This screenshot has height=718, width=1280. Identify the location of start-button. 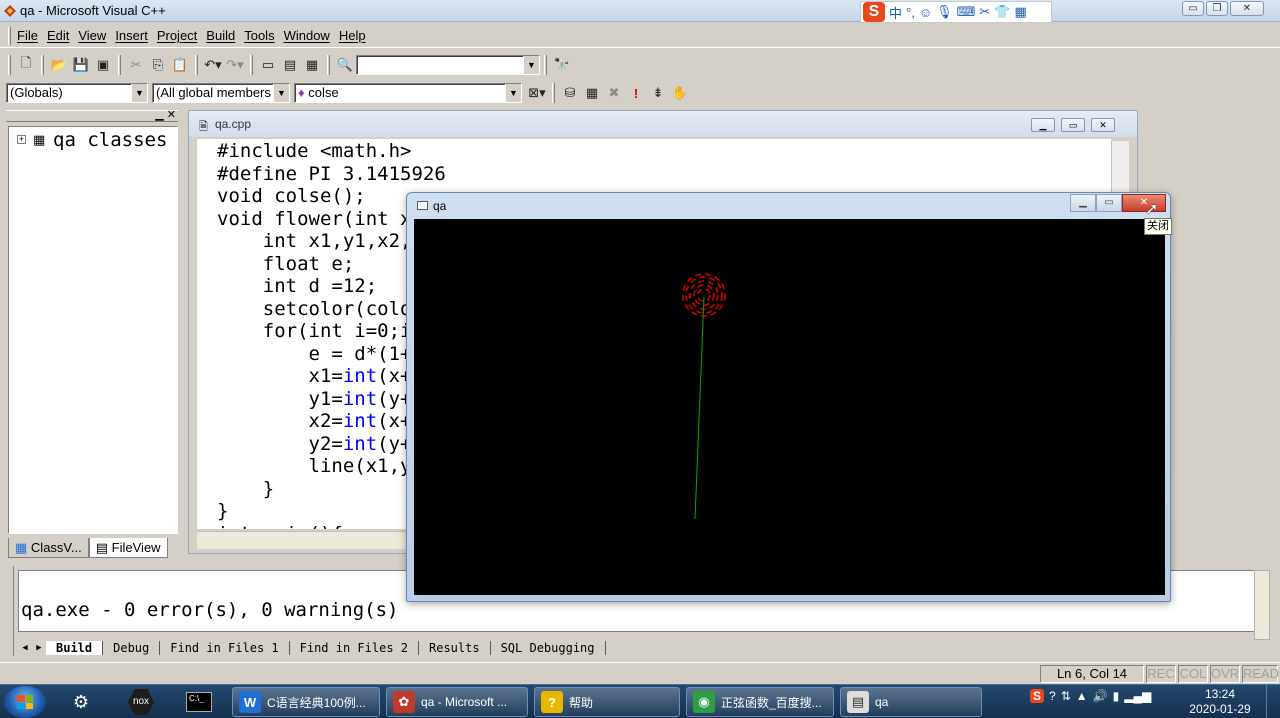
(25, 702).